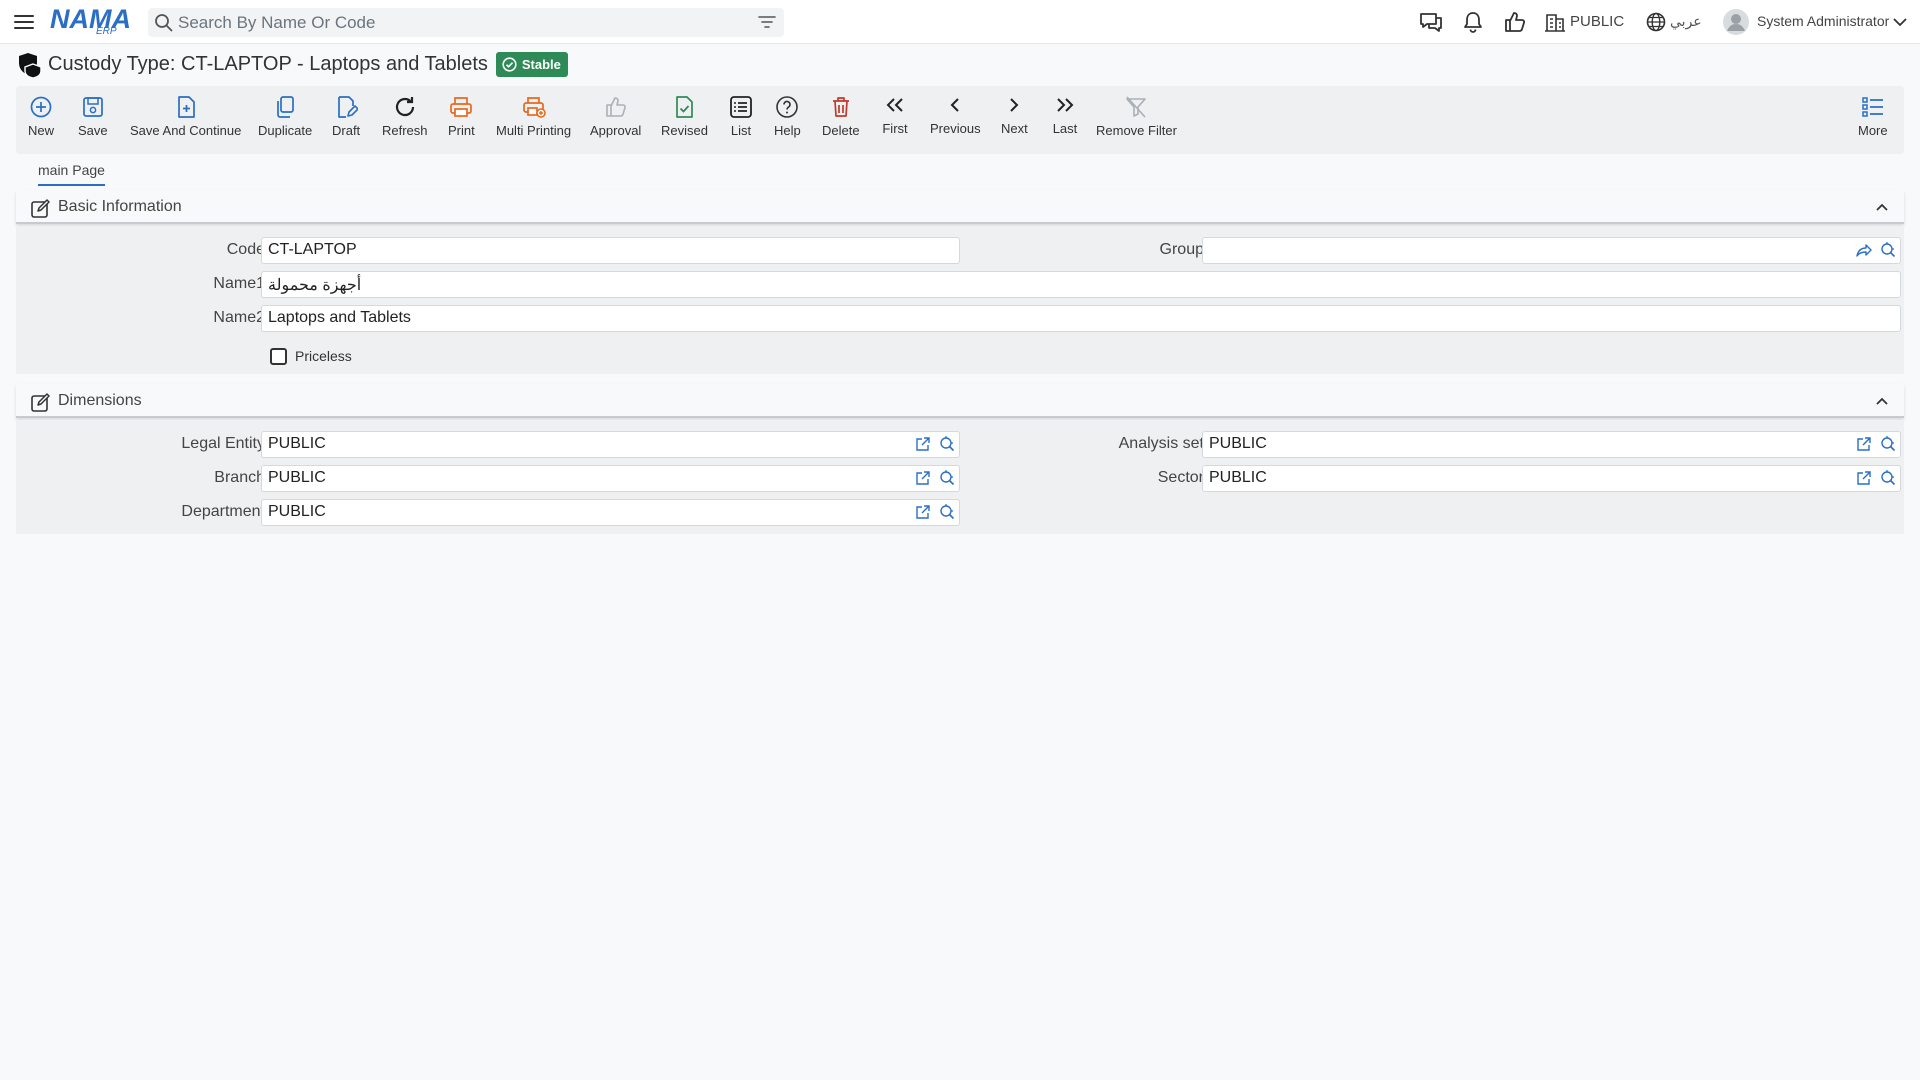 The height and width of the screenshot is (1080, 1920). I want to click on remove-filter-button: Remove Filter, so click(1136, 122).